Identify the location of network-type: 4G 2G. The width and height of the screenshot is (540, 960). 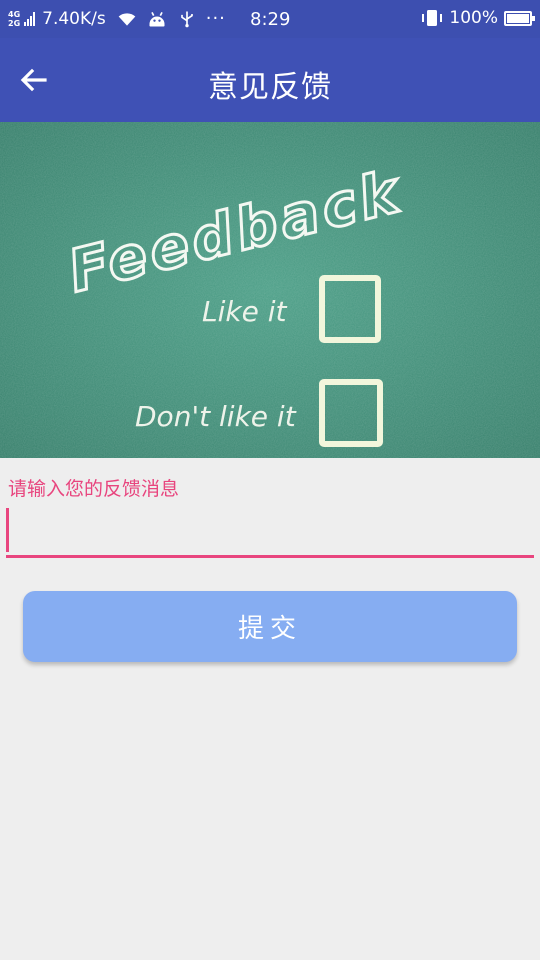
(14, 19).